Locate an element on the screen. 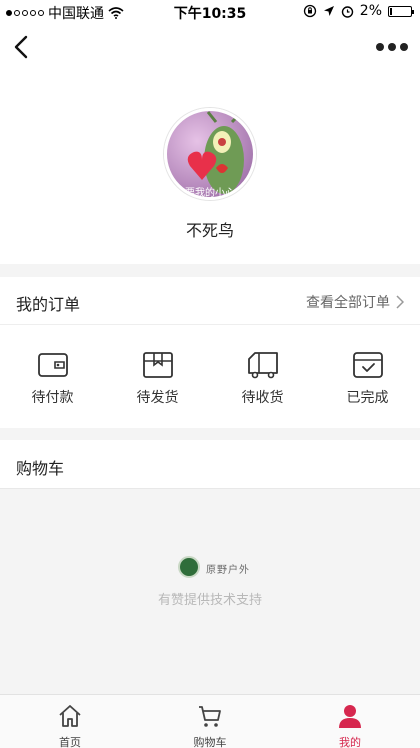 The height and width of the screenshot is (748, 420). tab-me-label: 我的 is located at coordinates (350, 742).